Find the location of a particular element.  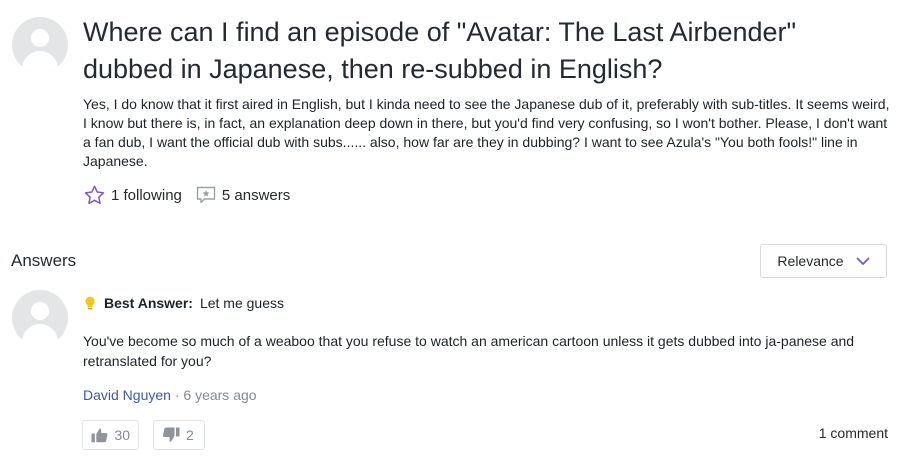

answers-count: 5 answers is located at coordinates (256, 195).